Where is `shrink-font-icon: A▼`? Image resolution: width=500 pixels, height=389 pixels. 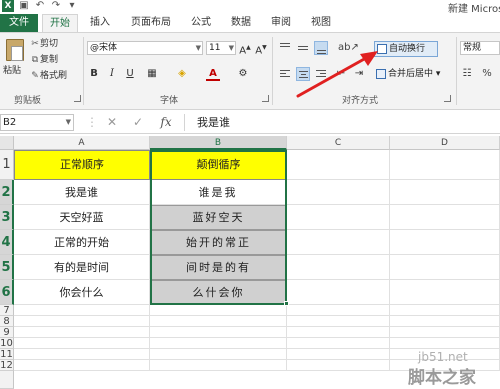 shrink-font-icon: A▼ is located at coordinates (261, 48).